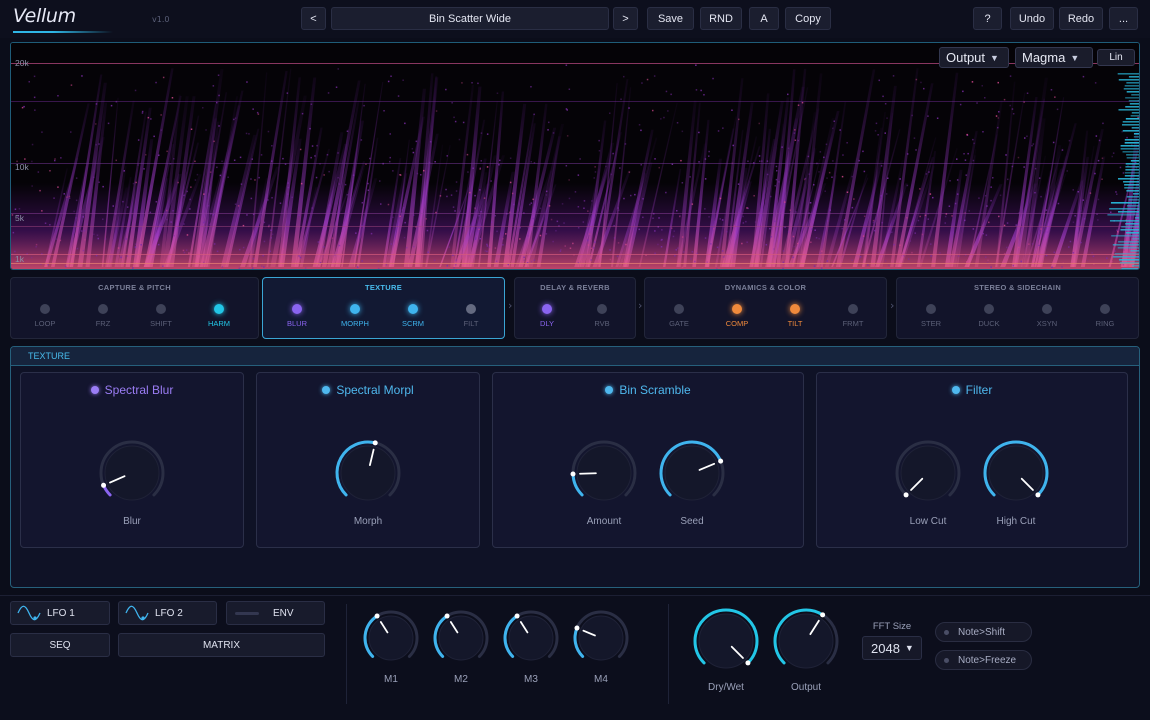 The image size is (1150, 720). I want to click on matrix-button: MATRIX, so click(221, 645).